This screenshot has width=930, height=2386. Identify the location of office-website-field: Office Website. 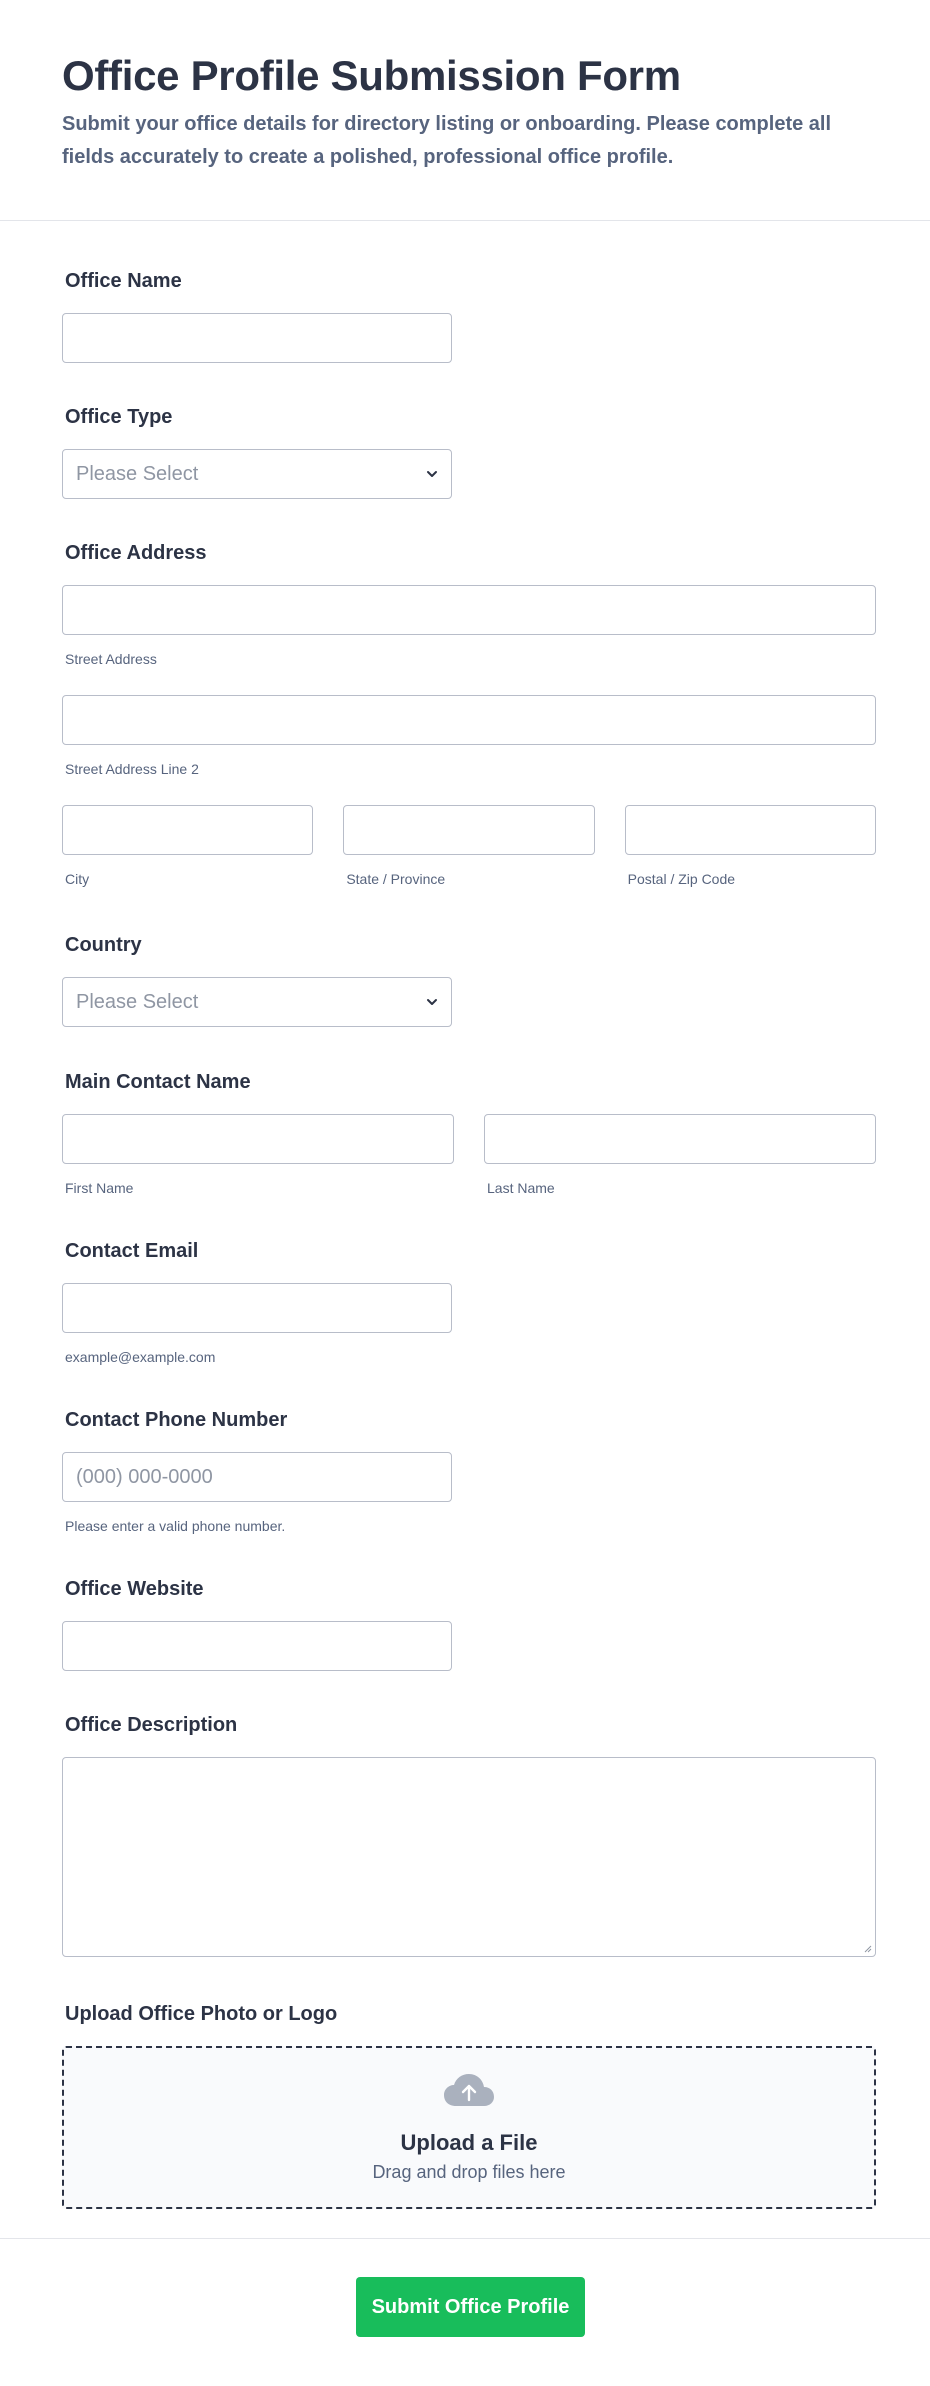
(469, 1624).